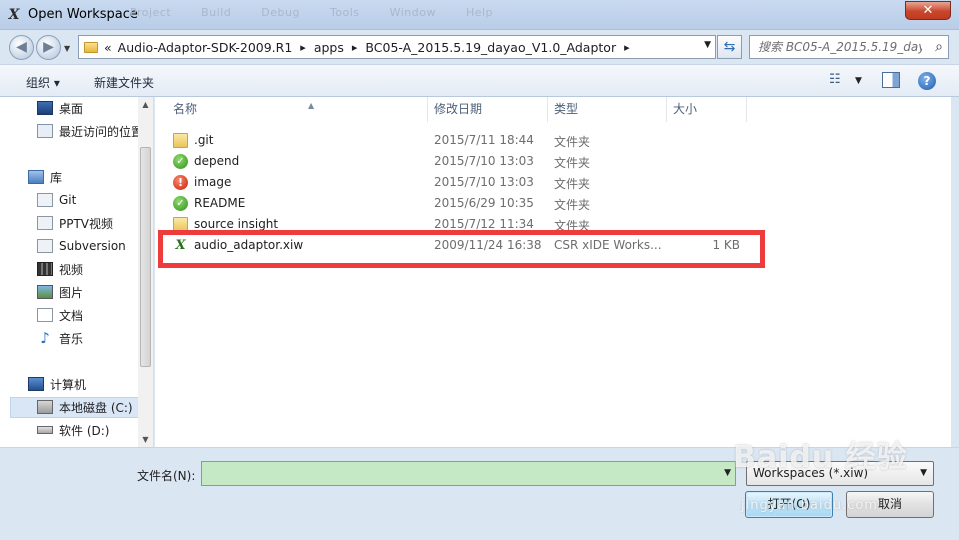  I want to click on nav-item-recent-places: 最近访问的位置, so click(90, 131).